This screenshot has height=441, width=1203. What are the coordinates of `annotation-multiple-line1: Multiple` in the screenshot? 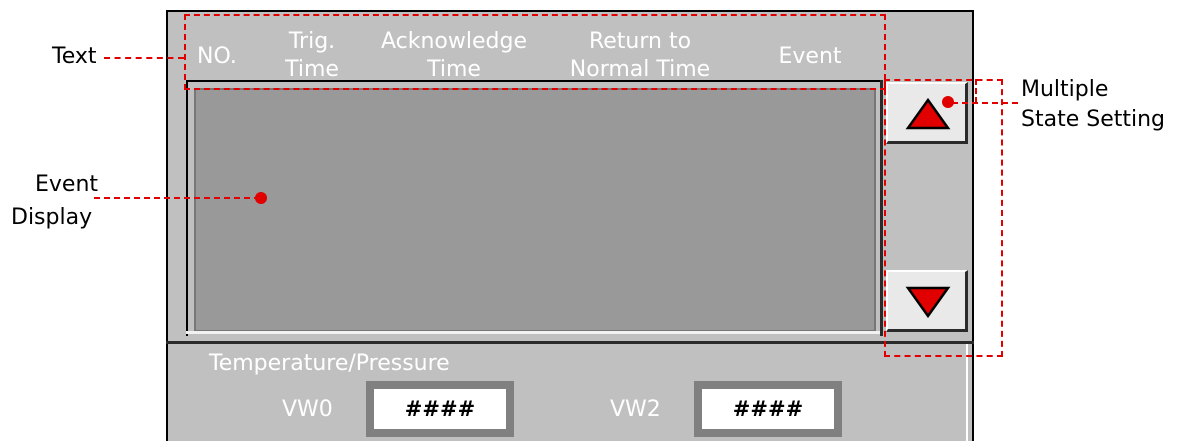 It's located at (1065, 89).